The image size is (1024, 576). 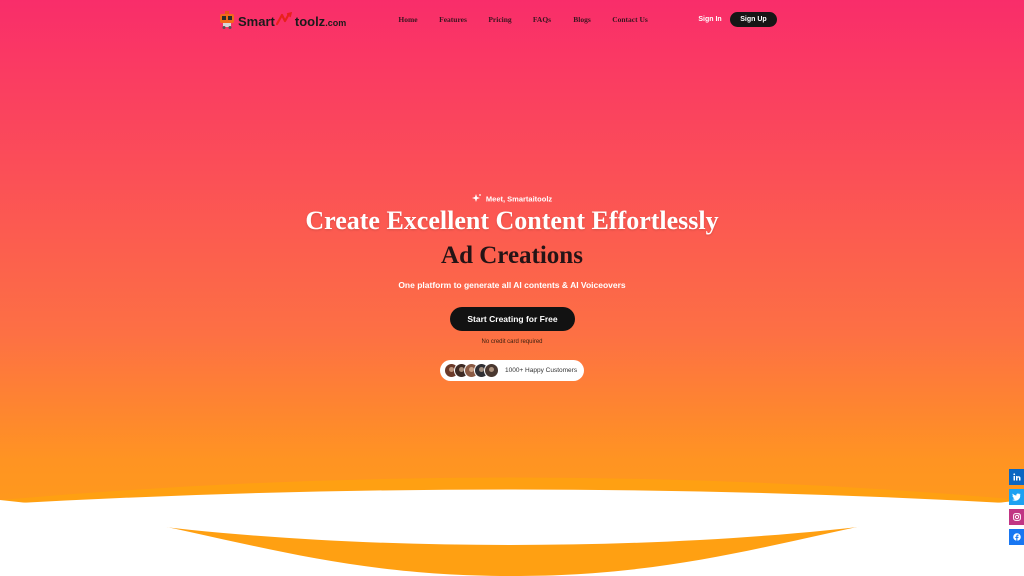 What do you see at coordinates (512, 319) in the screenshot?
I see `start-creating-button: Start Creating for Free` at bounding box center [512, 319].